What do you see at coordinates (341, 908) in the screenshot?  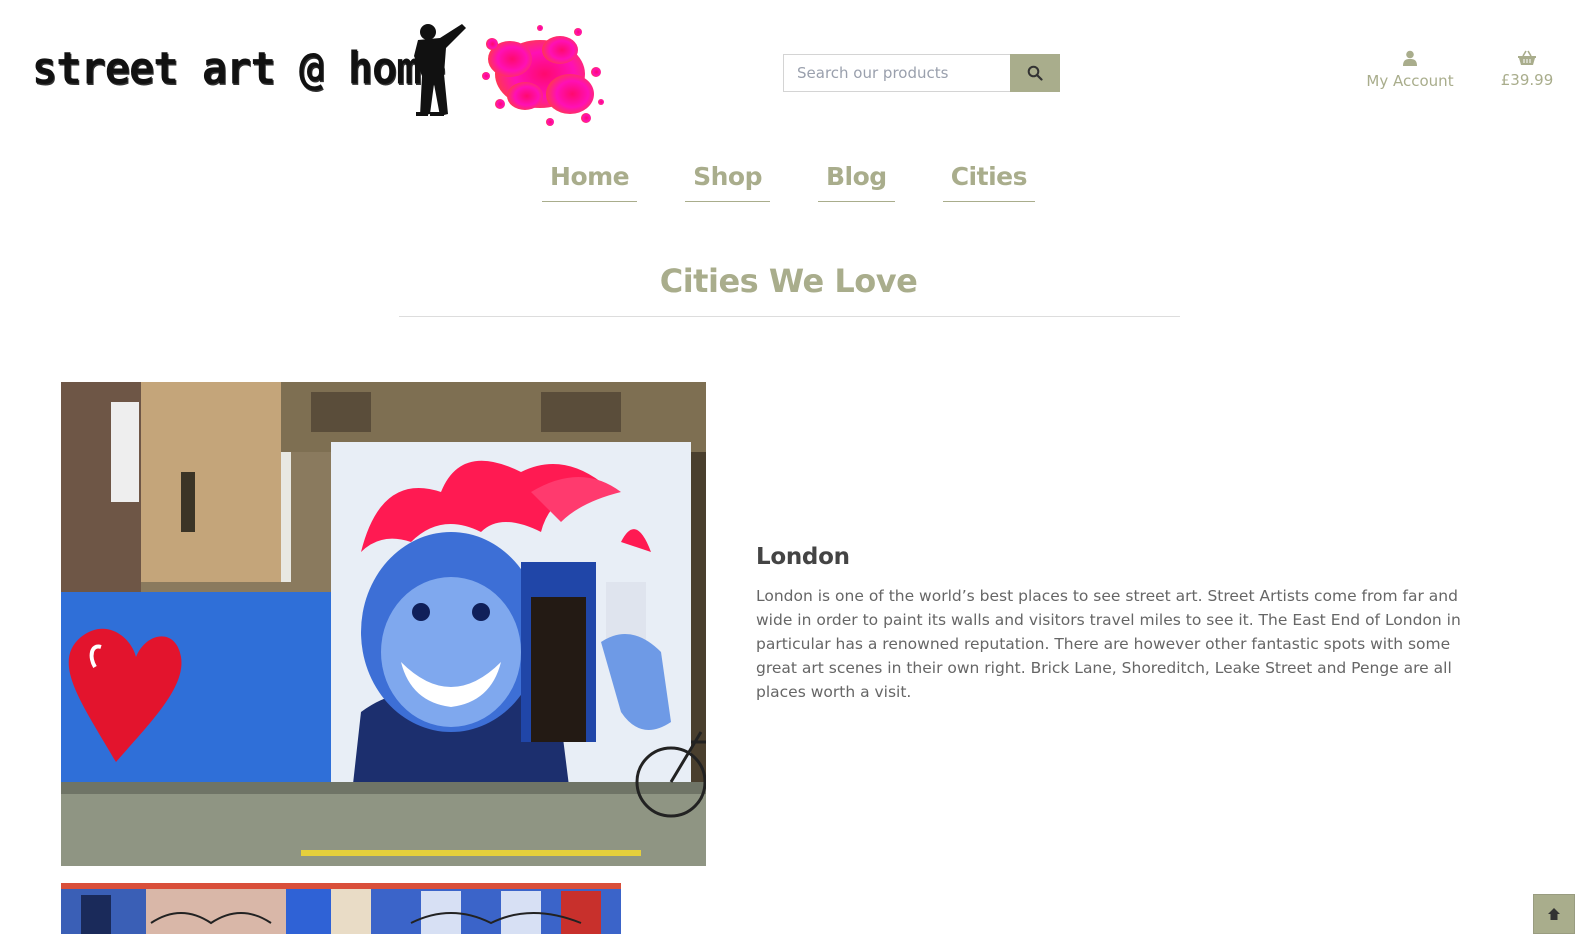 I see `street-mural-image` at bounding box center [341, 908].